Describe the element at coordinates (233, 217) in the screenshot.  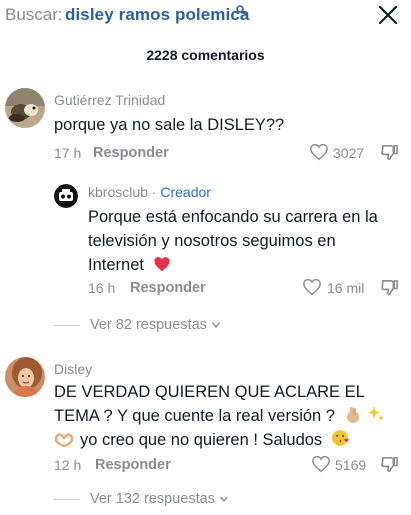
I see `comment-line: Porque está enfocando su carrera en la` at that location.